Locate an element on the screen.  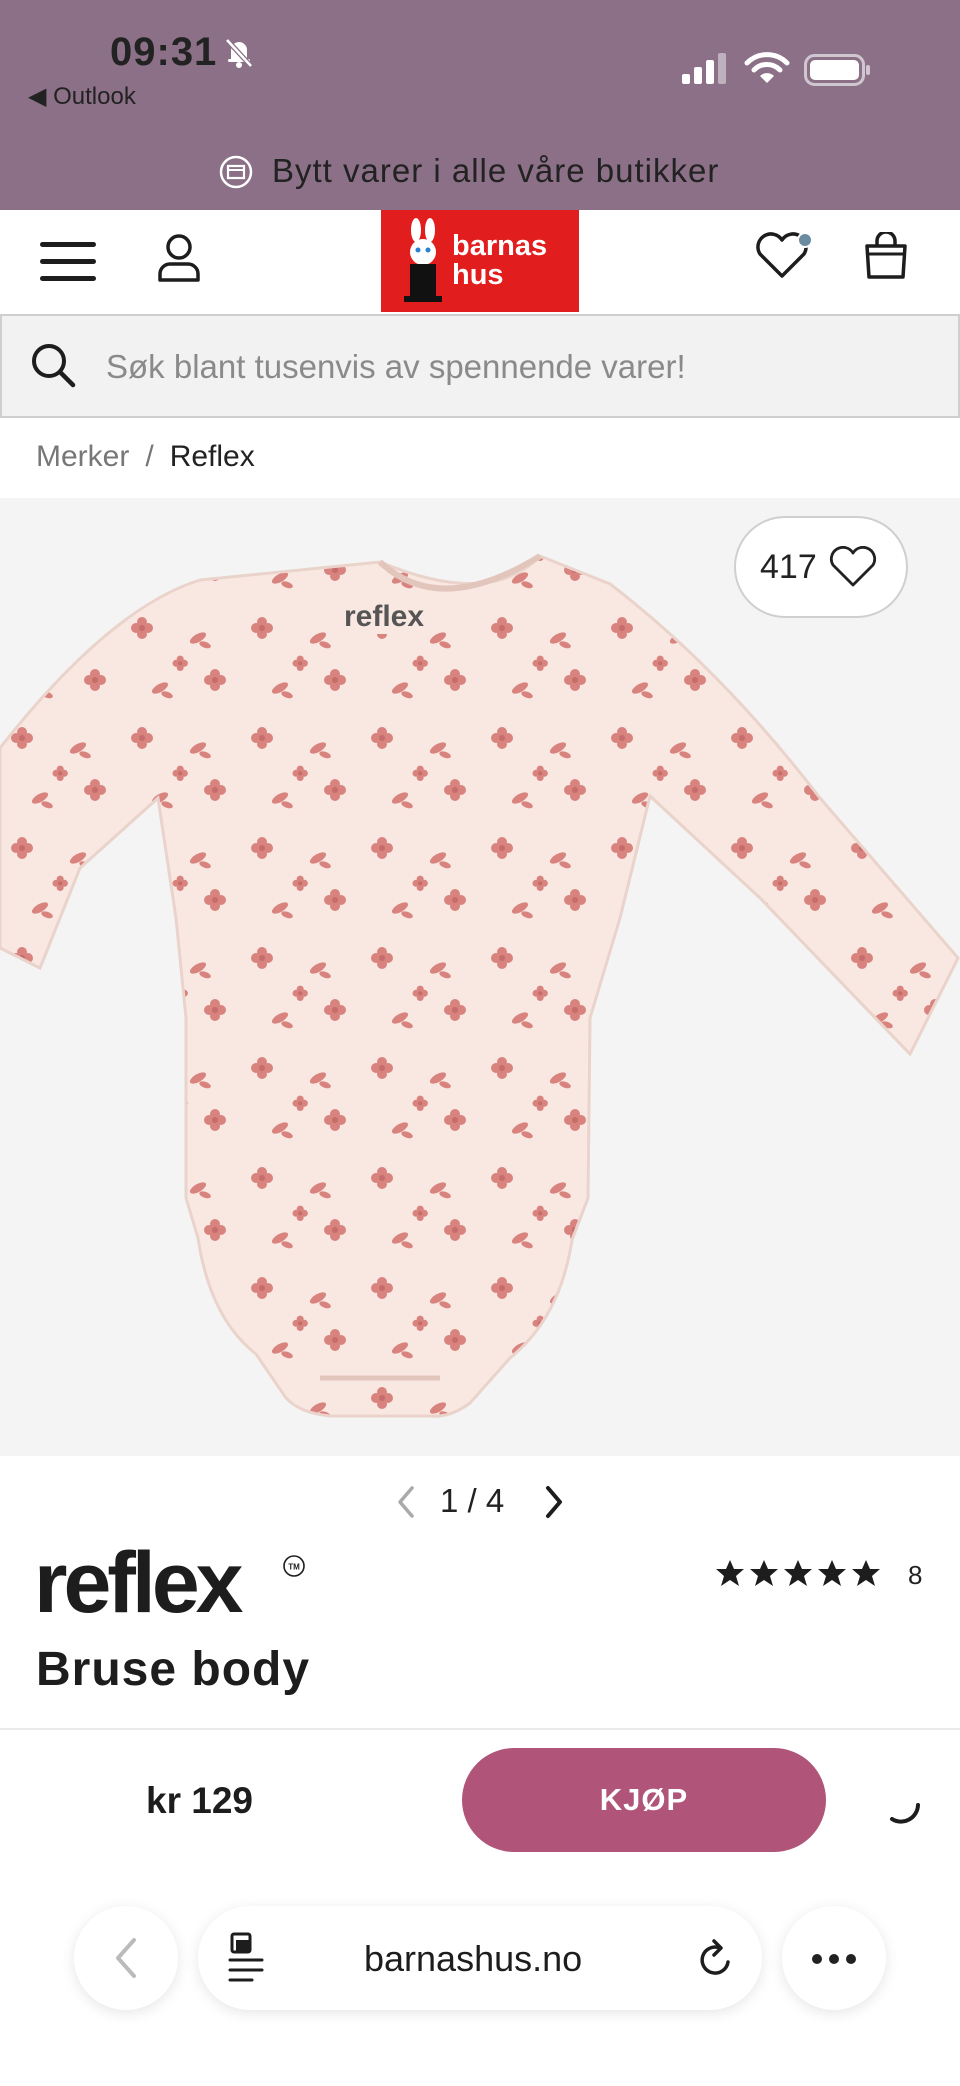
trademark-icon: TM is located at coordinates (294, 1566).